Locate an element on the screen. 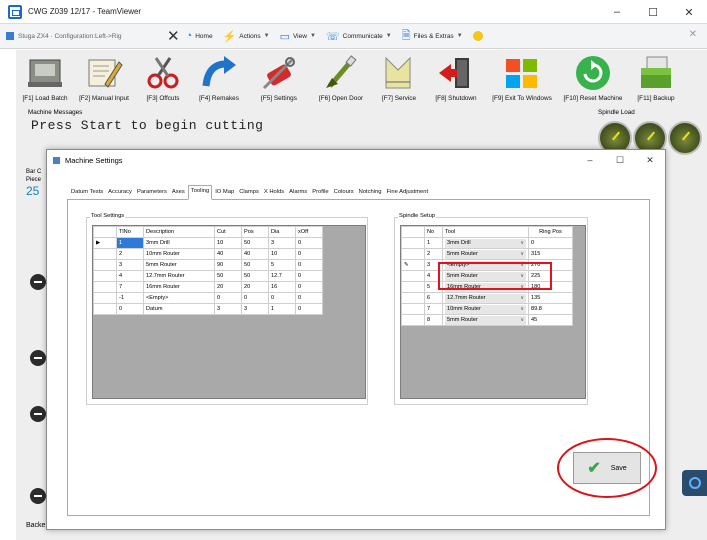 This screenshot has width=707, height=540. spindle-tool-cell: 10mm Router ∨ is located at coordinates (485, 309).